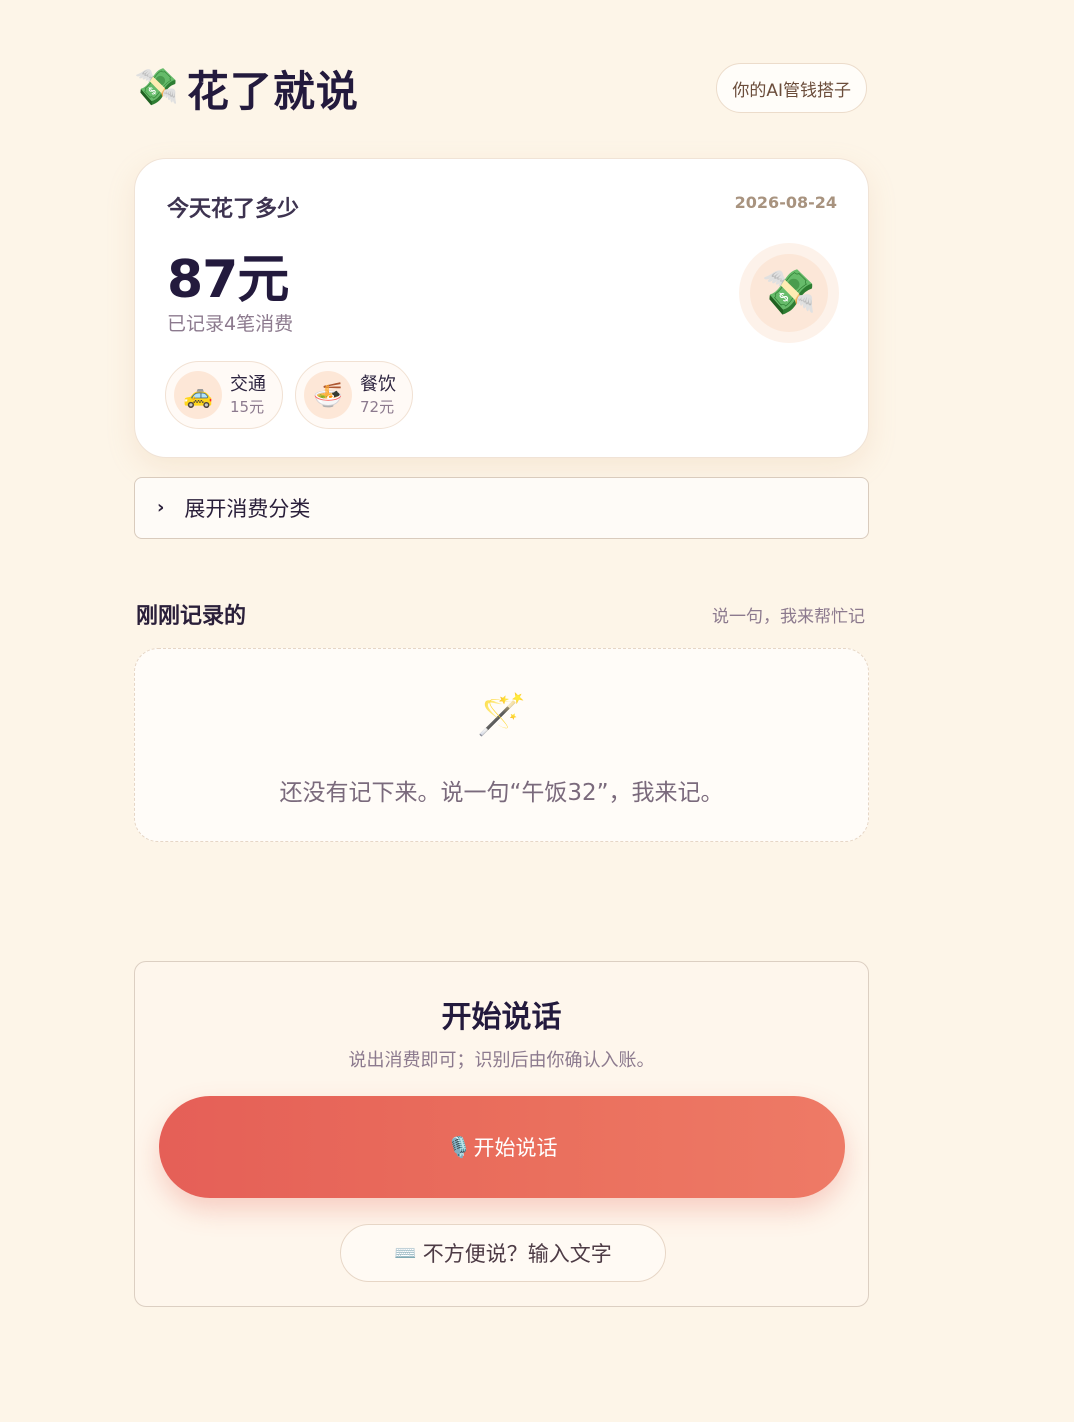  I want to click on chevron-right-icon: ›, so click(161, 507).